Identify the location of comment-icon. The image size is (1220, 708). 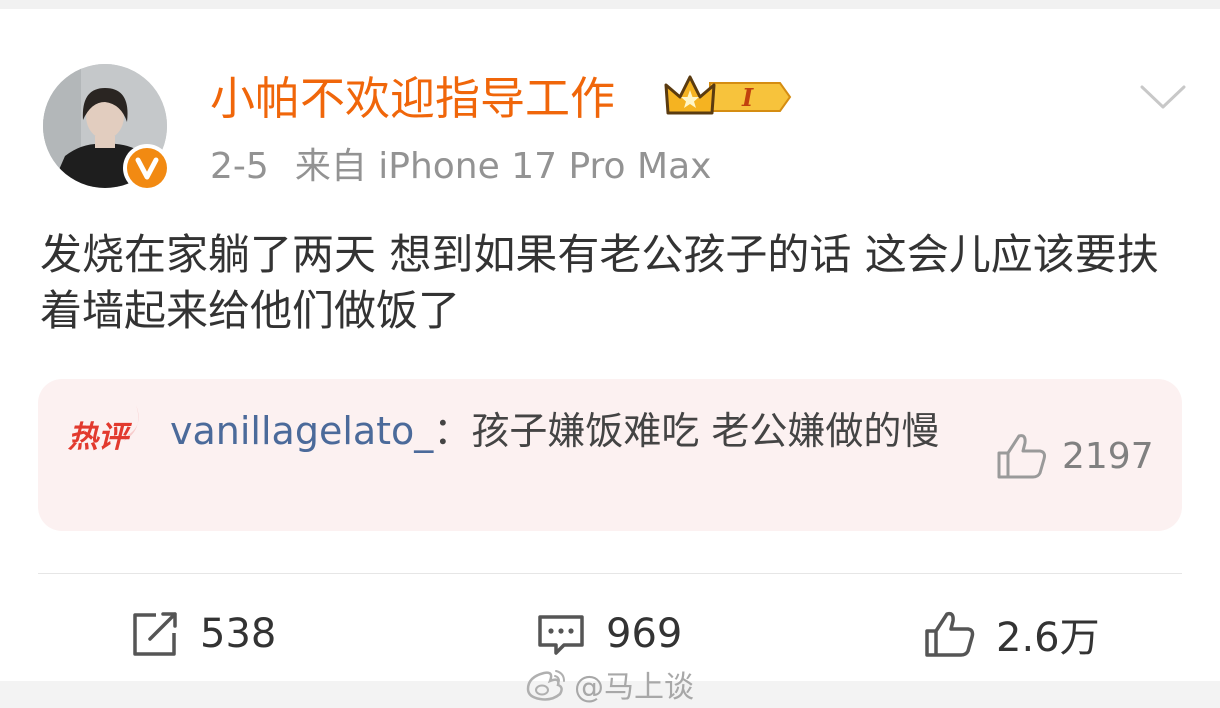
(561, 635).